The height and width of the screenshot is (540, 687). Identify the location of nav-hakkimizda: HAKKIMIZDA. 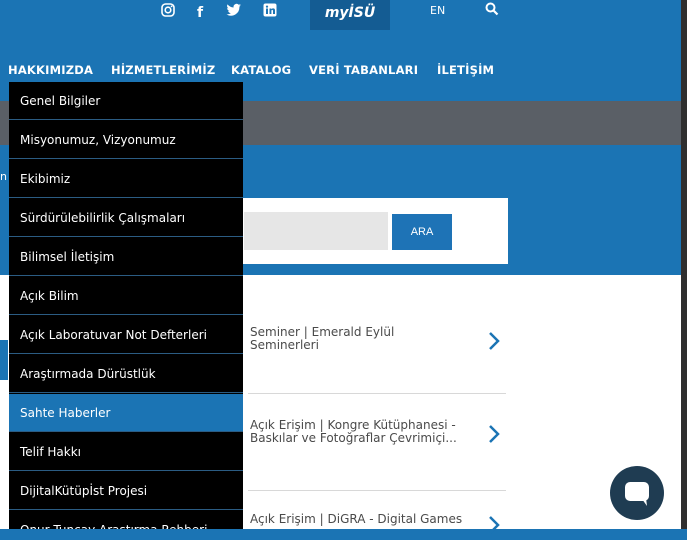
(50, 70).